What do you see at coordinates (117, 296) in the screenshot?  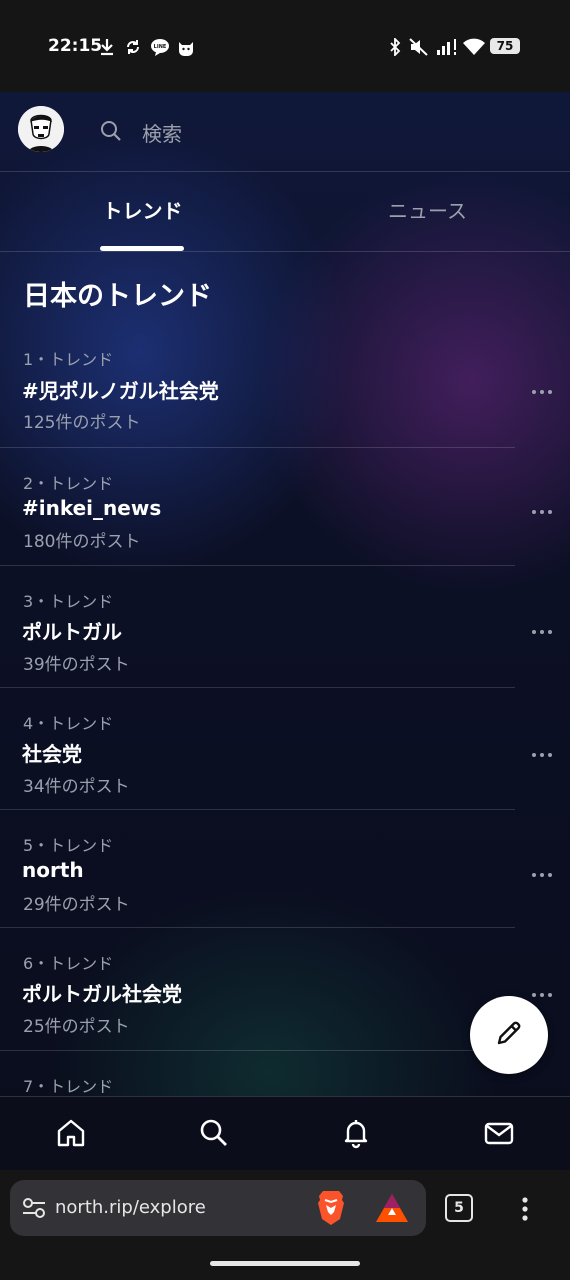 I see `section-title: 日本のトレンド` at bounding box center [117, 296].